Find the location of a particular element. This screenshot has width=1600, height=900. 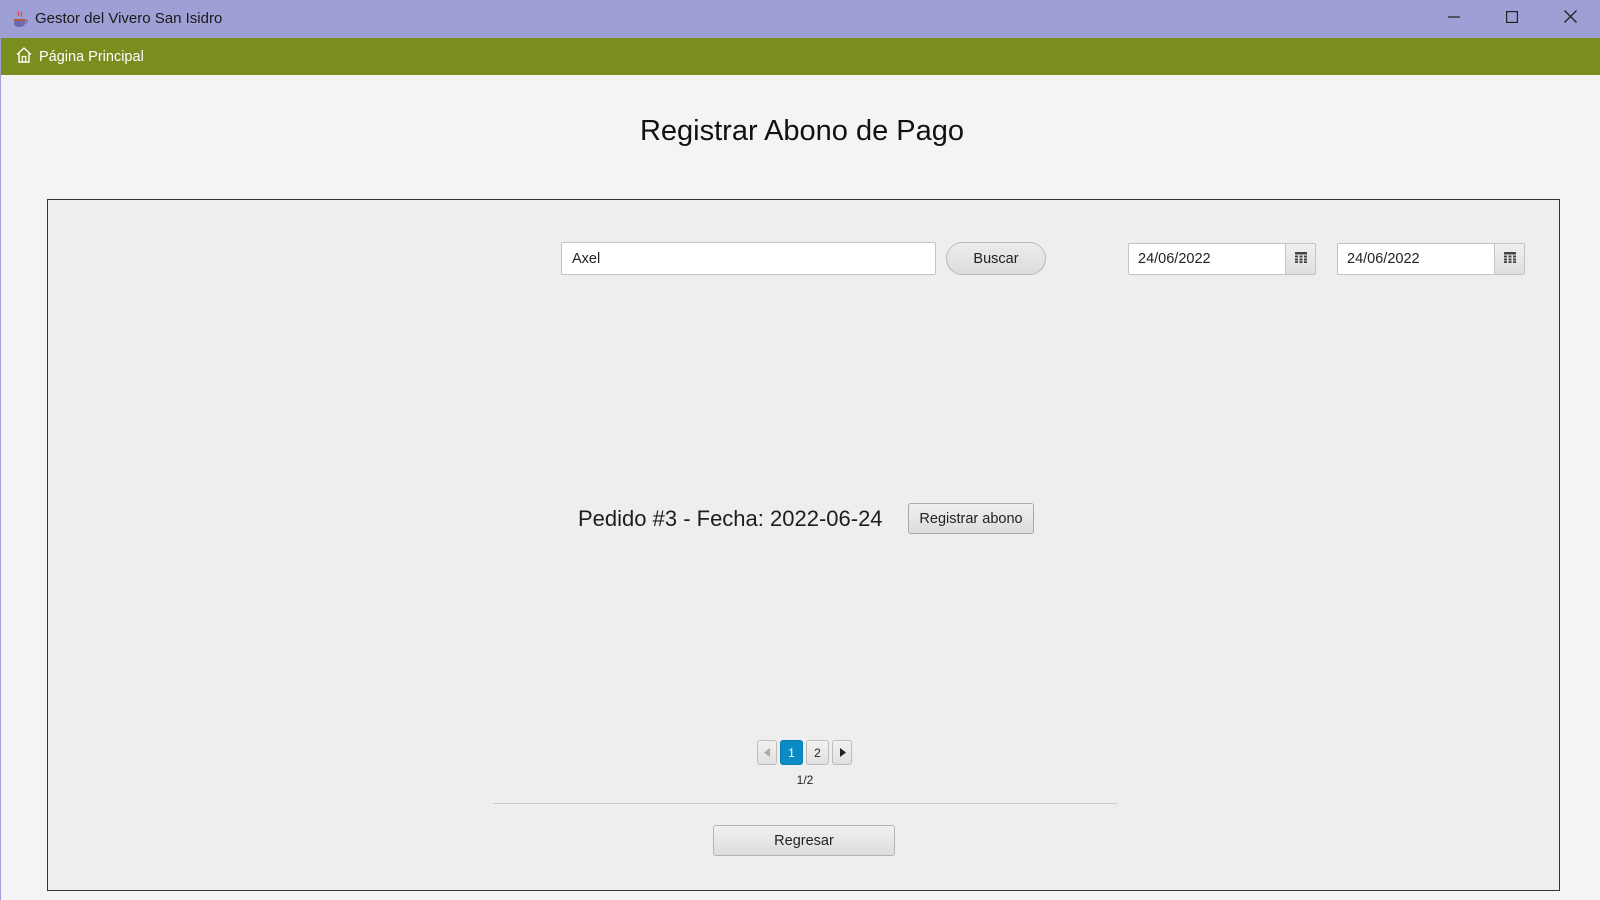

maximize-icon is located at coordinates (1512, 19).